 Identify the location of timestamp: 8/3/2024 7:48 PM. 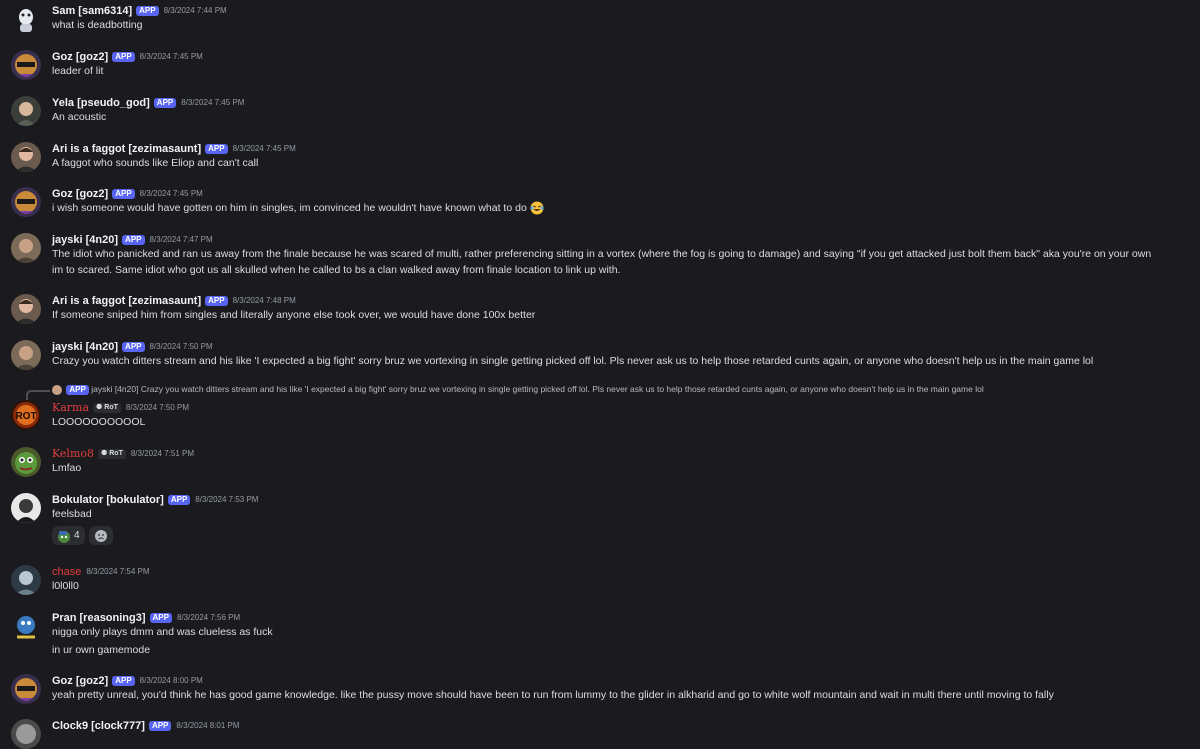
(264, 300).